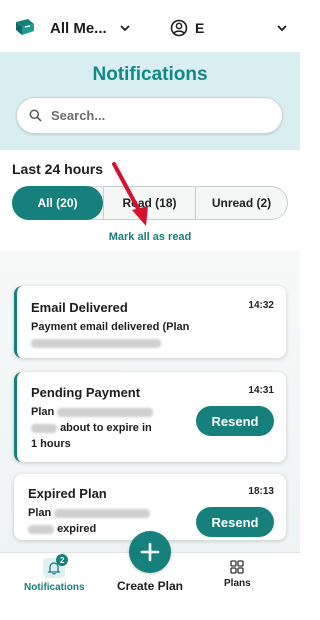  What do you see at coordinates (200, 28) in the screenshot?
I see `user-initial: E` at bounding box center [200, 28].